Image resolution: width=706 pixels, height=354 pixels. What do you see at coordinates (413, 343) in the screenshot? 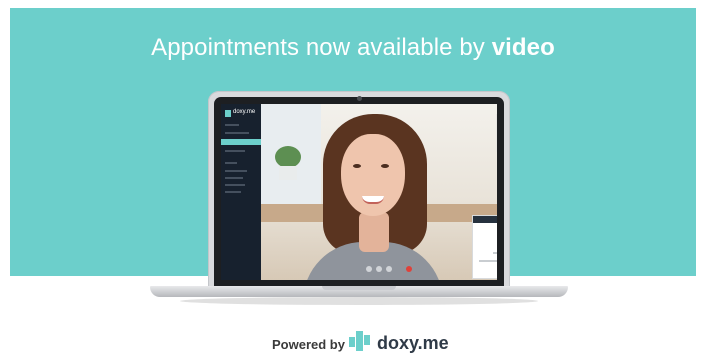
I see `doxy-brand-name: doxy.me` at bounding box center [413, 343].